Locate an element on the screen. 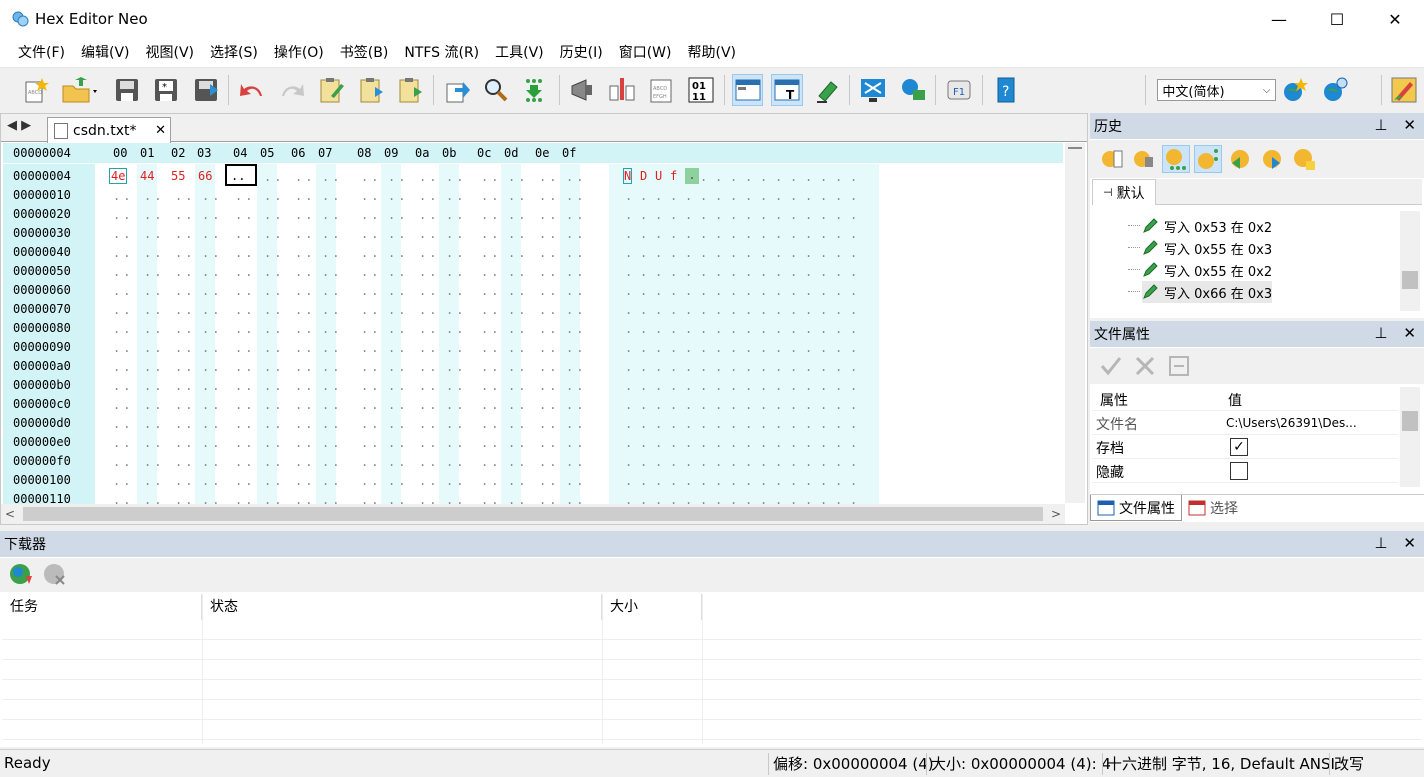  open-file-button is located at coordinates (81, 90).